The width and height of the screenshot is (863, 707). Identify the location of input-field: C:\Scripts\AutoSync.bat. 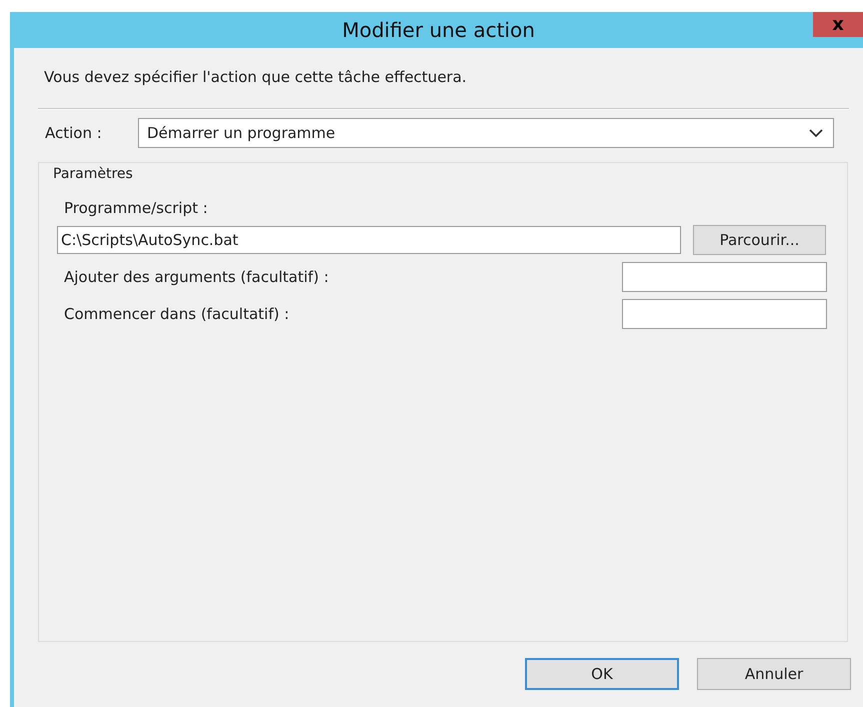
(369, 240).